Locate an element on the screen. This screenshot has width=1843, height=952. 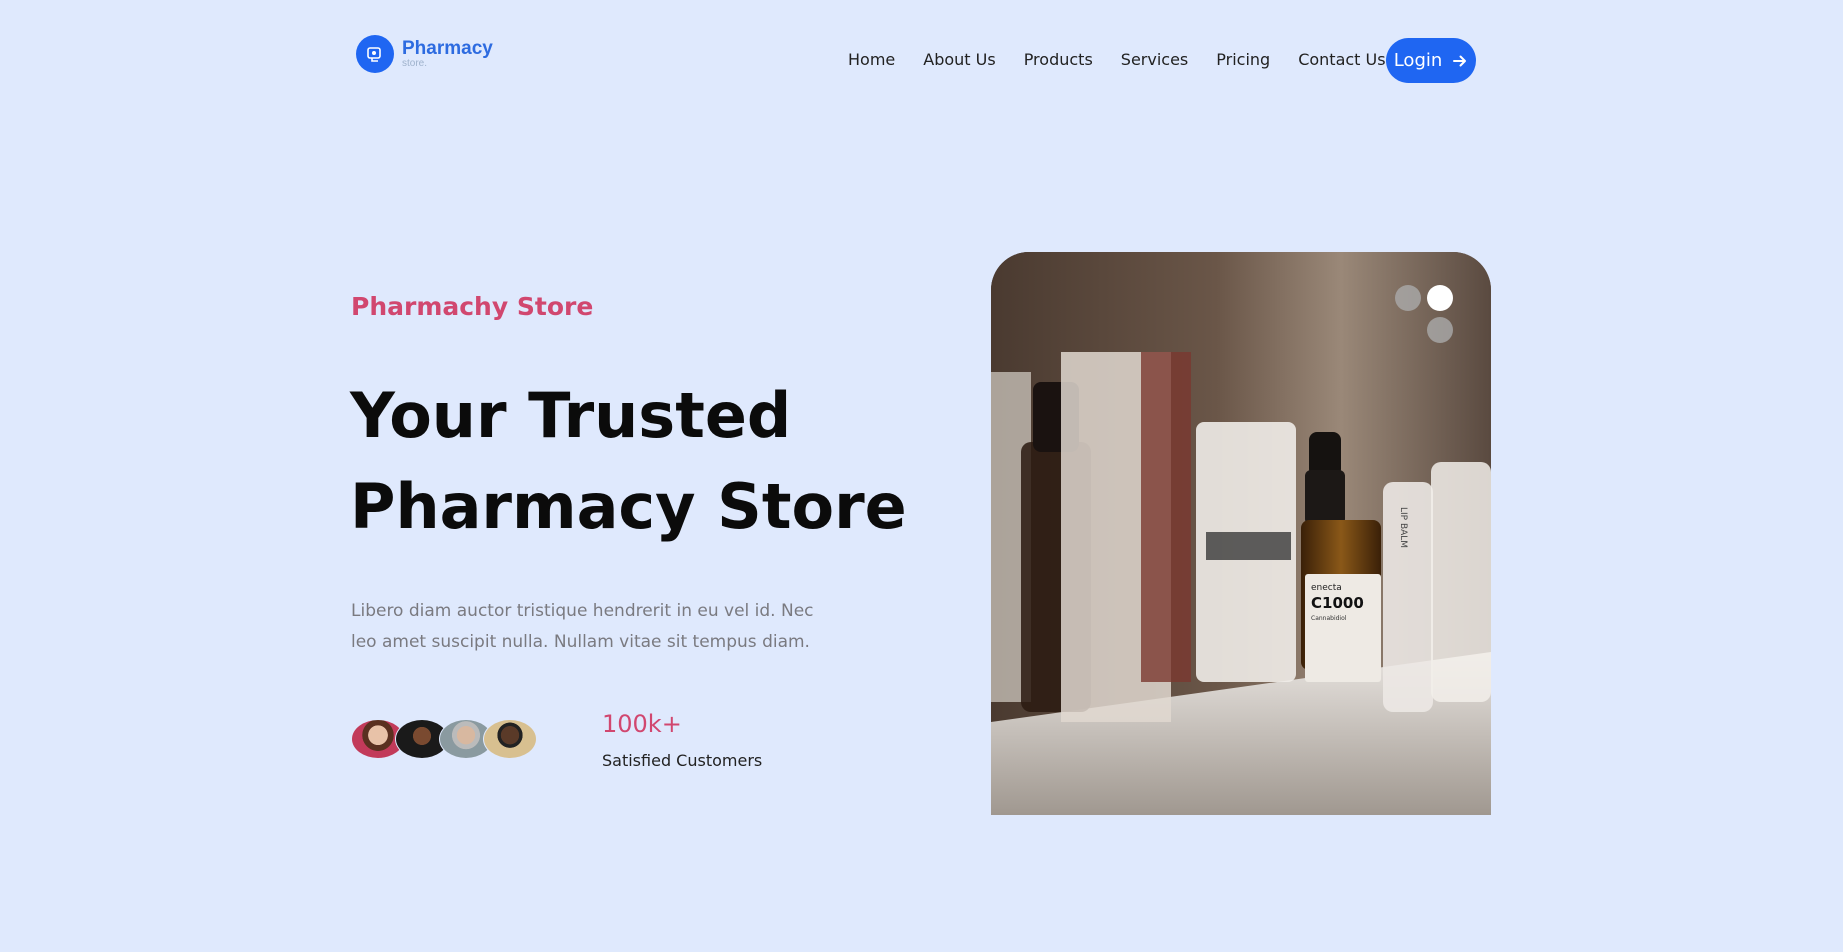
brand-logo: Pharmacy store. is located at coordinates (424, 54).